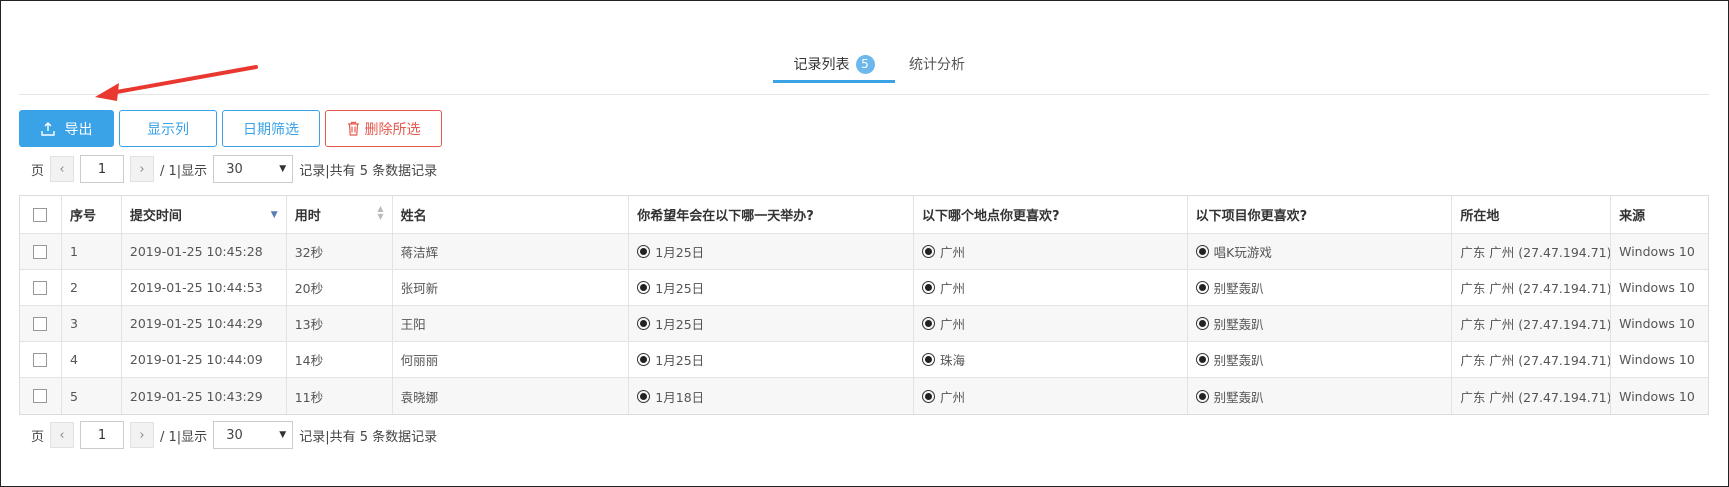  What do you see at coordinates (1320, 251) in the screenshot?
I see `cell-q3: 唱K玩游戏` at bounding box center [1320, 251].